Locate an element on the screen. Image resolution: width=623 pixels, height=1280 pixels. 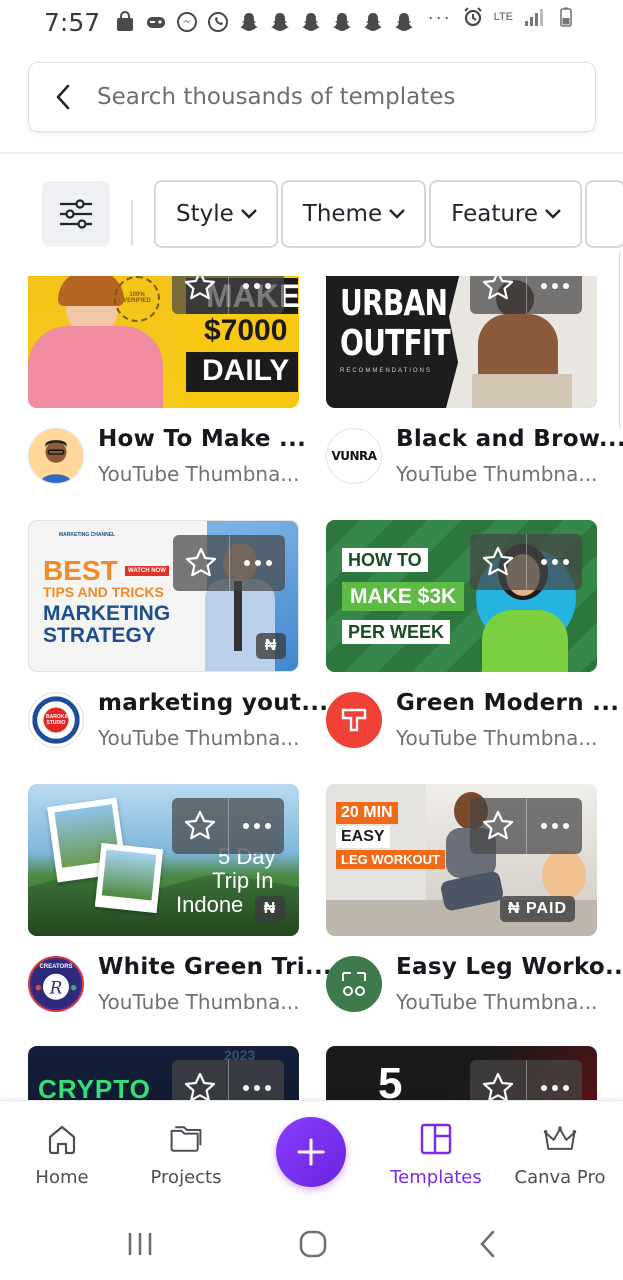
nav-label: Templates is located at coordinates (436, 1177).